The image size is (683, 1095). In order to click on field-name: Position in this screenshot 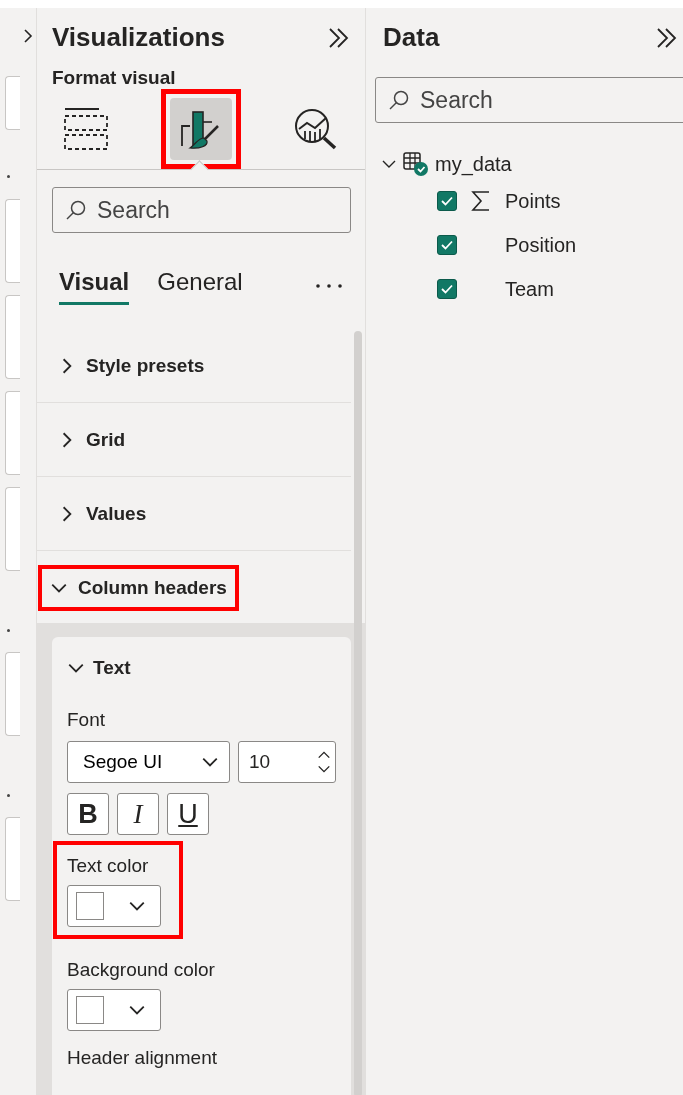, I will do `click(541, 245)`.